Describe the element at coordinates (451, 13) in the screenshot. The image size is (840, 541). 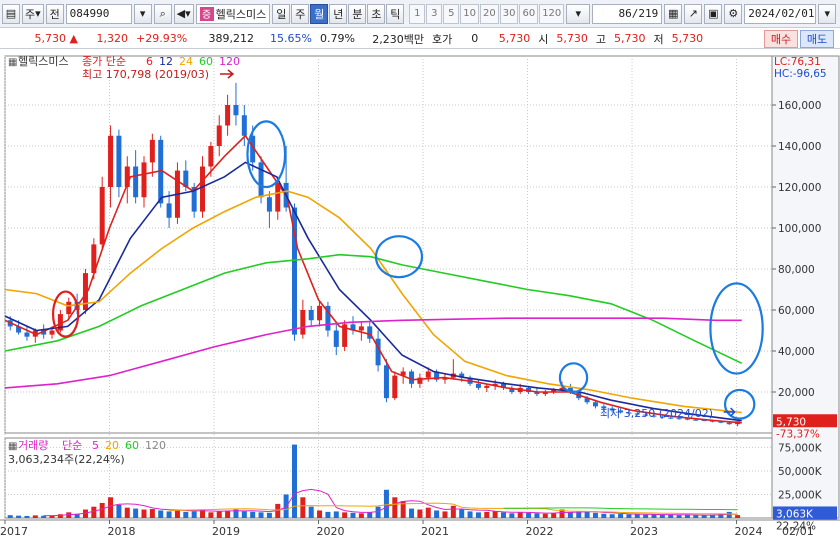
I see `minute-tab-2: 5` at that location.